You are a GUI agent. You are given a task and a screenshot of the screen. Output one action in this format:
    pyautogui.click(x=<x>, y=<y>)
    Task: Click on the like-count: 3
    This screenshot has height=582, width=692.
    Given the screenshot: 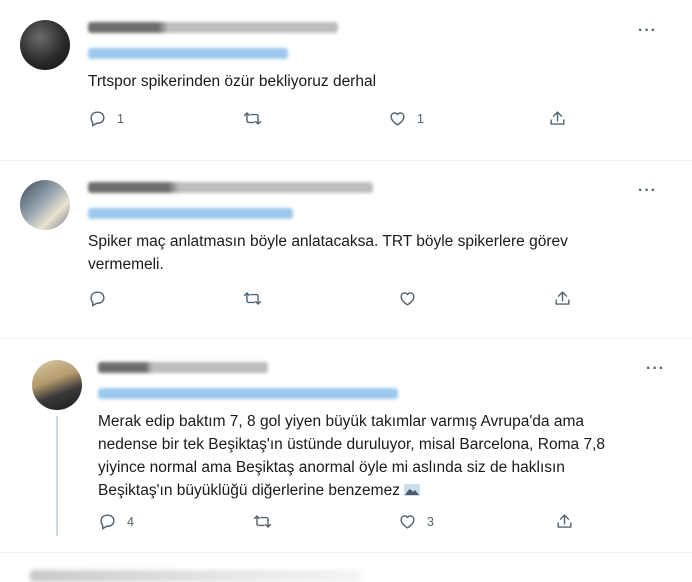 What is the action you would take?
    pyautogui.click(x=430, y=521)
    